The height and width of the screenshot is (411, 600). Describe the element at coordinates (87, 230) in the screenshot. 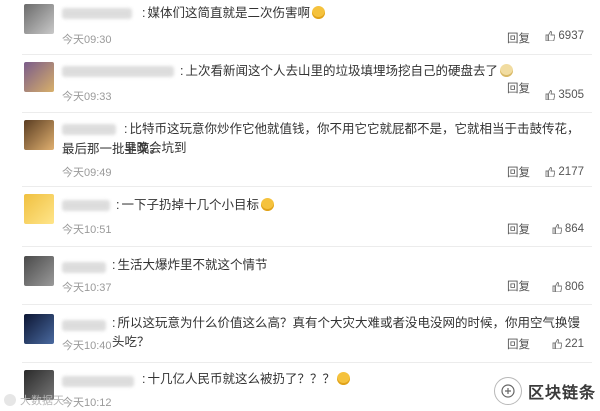

I see `comment-time: 今天10:51` at that location.